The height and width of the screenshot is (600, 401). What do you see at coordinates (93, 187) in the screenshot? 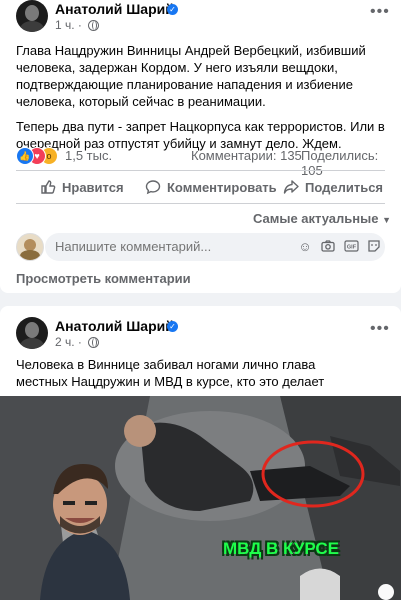
I see `like-label: Нравится` at bounding box center [93, 187].